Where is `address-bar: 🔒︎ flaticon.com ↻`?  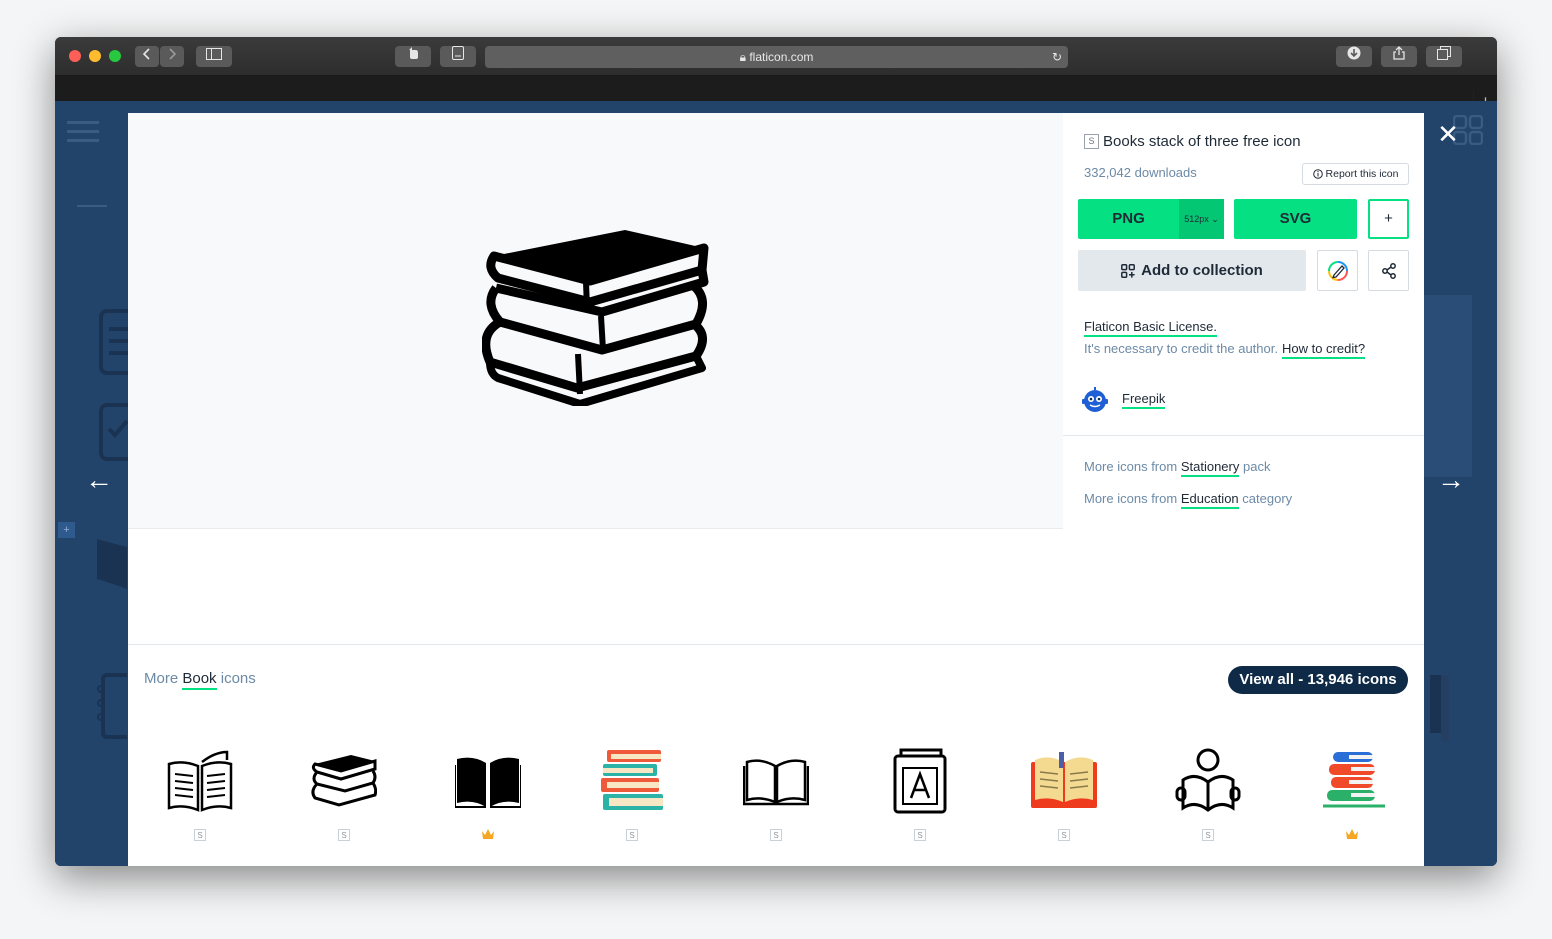 address-bar: 🔒︎ flaticon.com ↻ is located at coordinates (776, 57).